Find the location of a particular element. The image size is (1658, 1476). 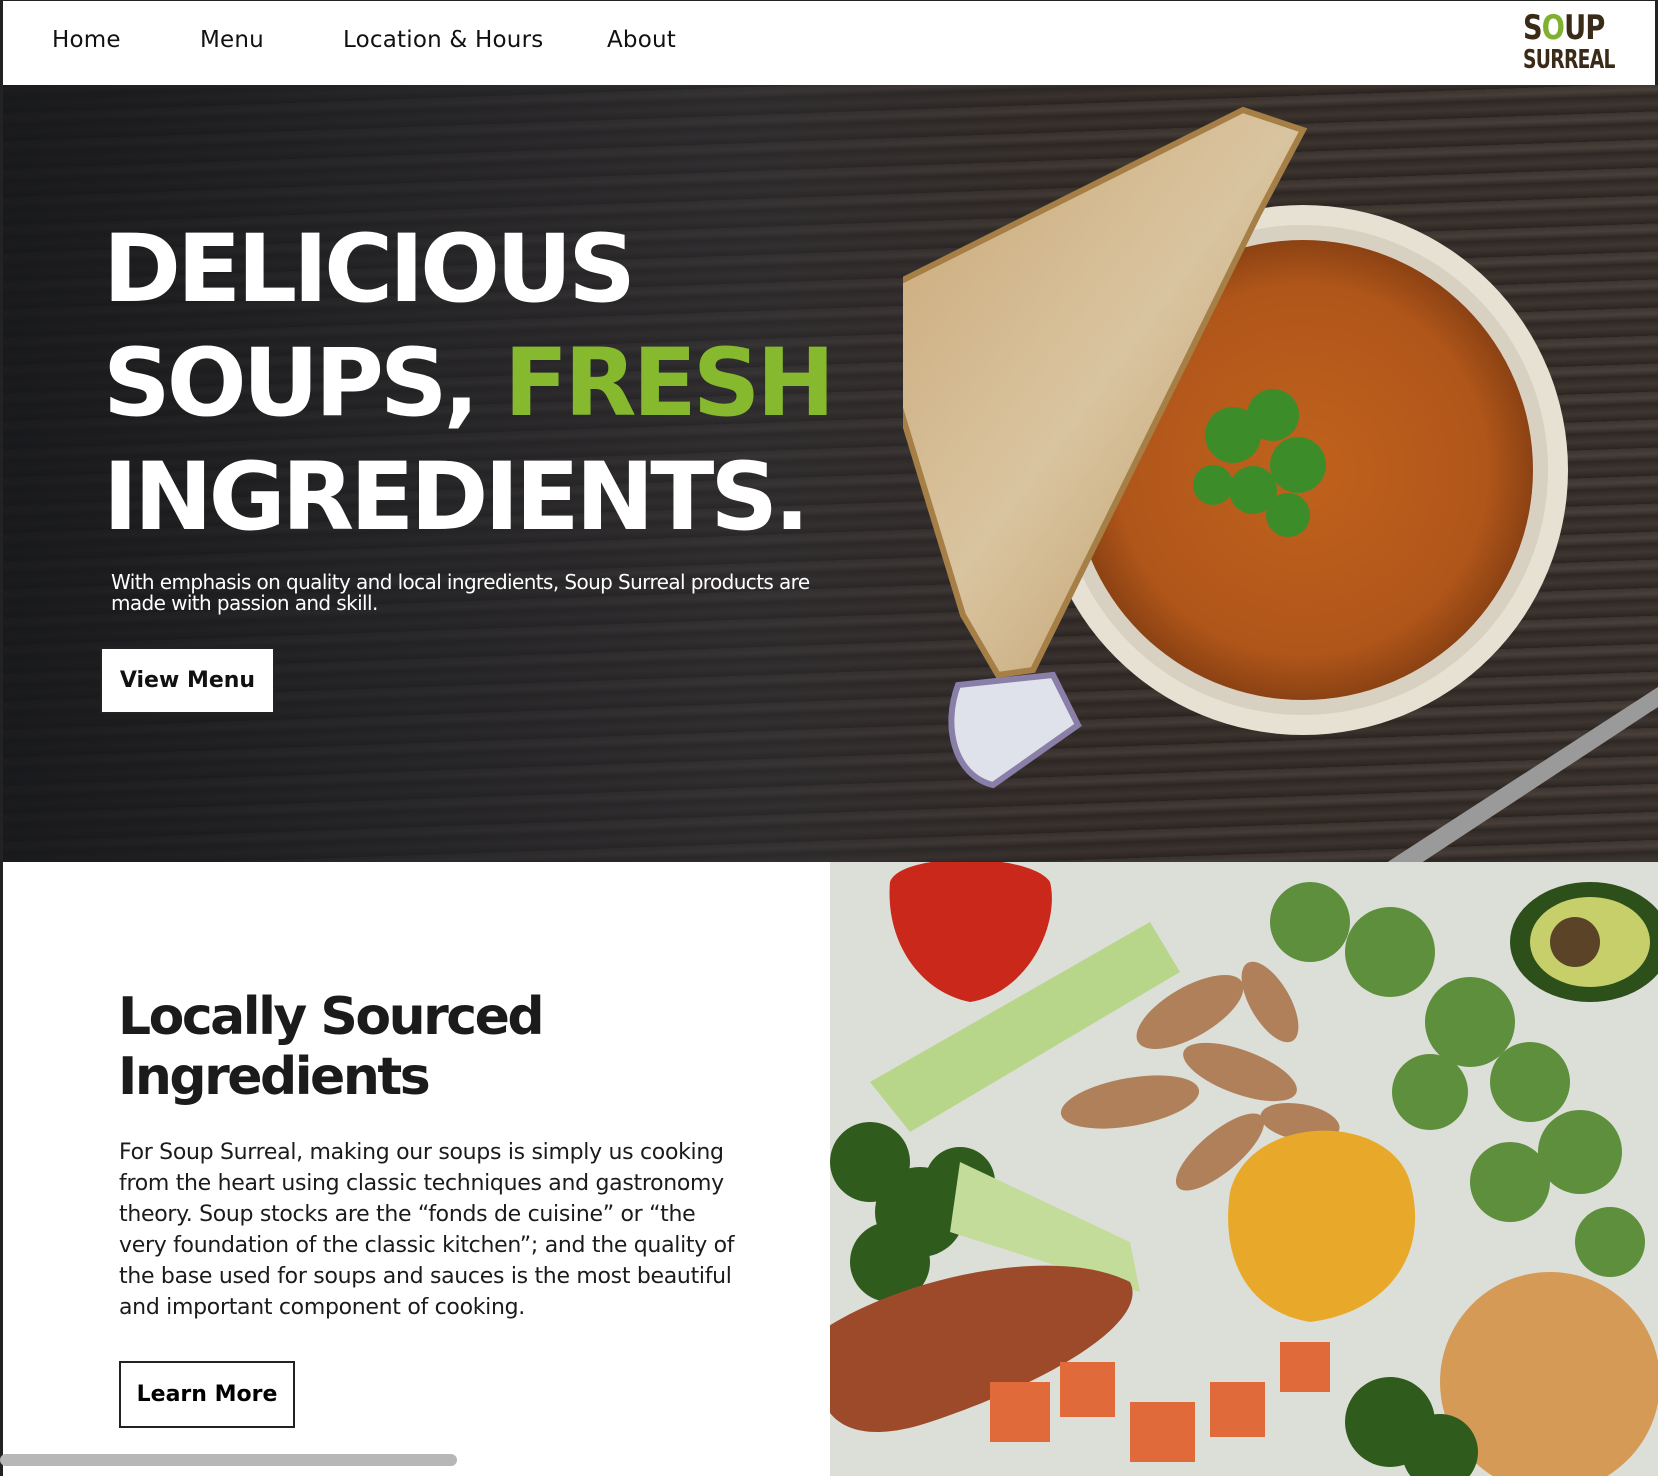

nav-location-hours-link: Location & Hours is located at coordinates (443, 40).